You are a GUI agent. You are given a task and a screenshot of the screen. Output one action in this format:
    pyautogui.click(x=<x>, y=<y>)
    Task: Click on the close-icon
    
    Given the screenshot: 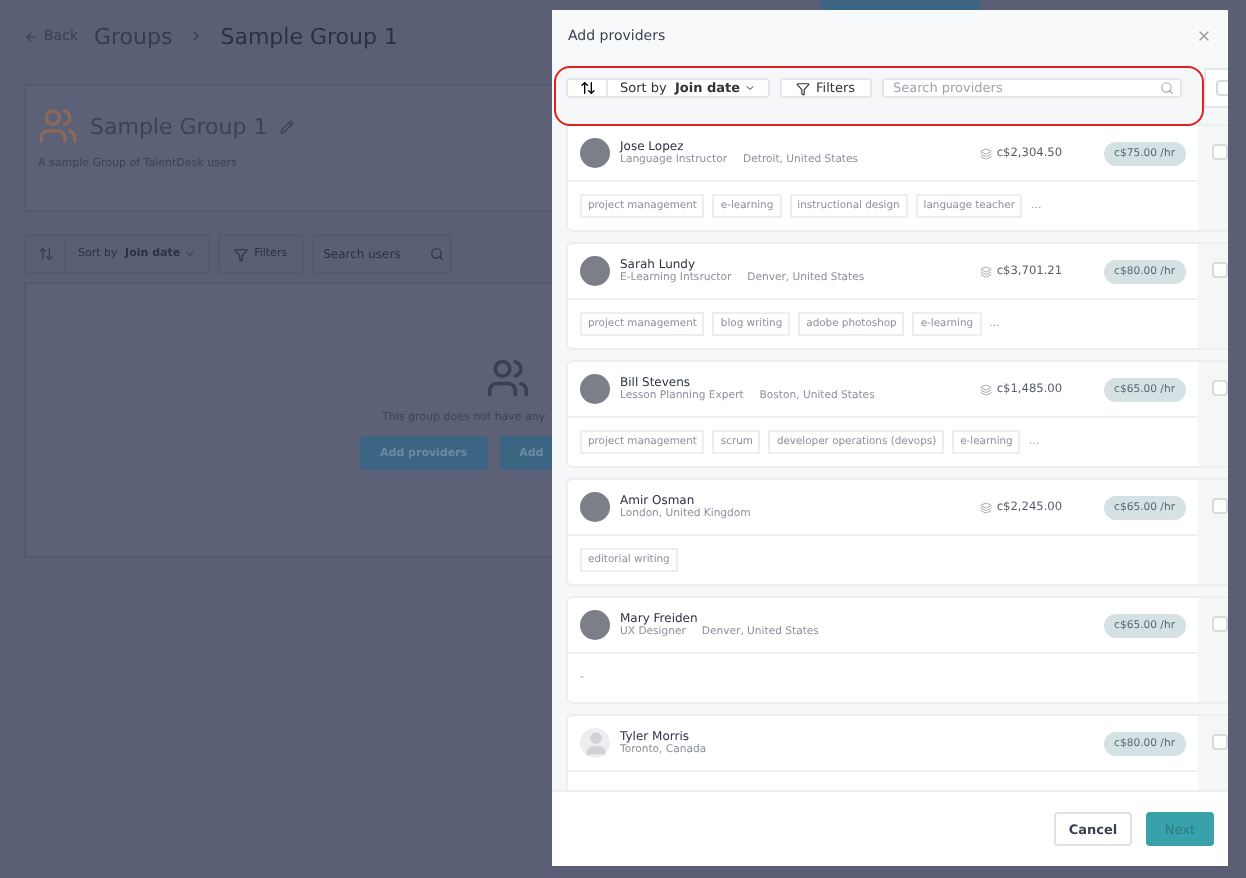 What is the action you would take?
    pyautogui.click(x=1204, y=36)
    